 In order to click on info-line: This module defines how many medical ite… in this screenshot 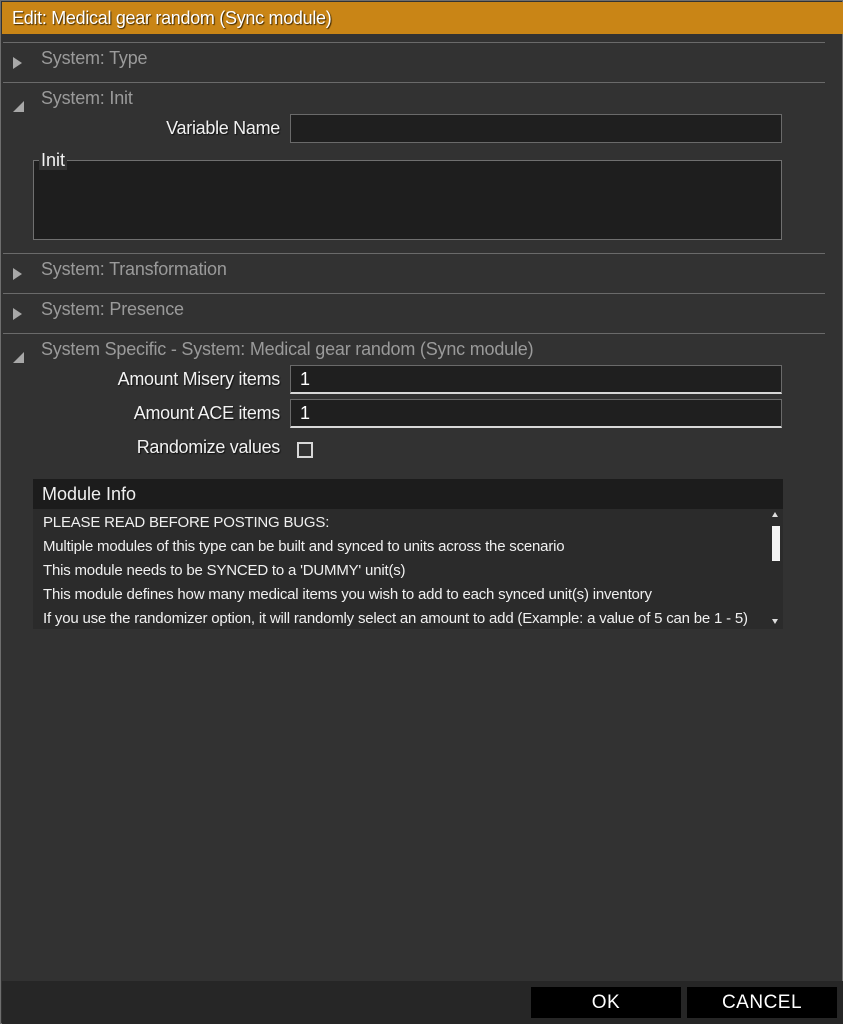, I will do `click(347, 594)`.